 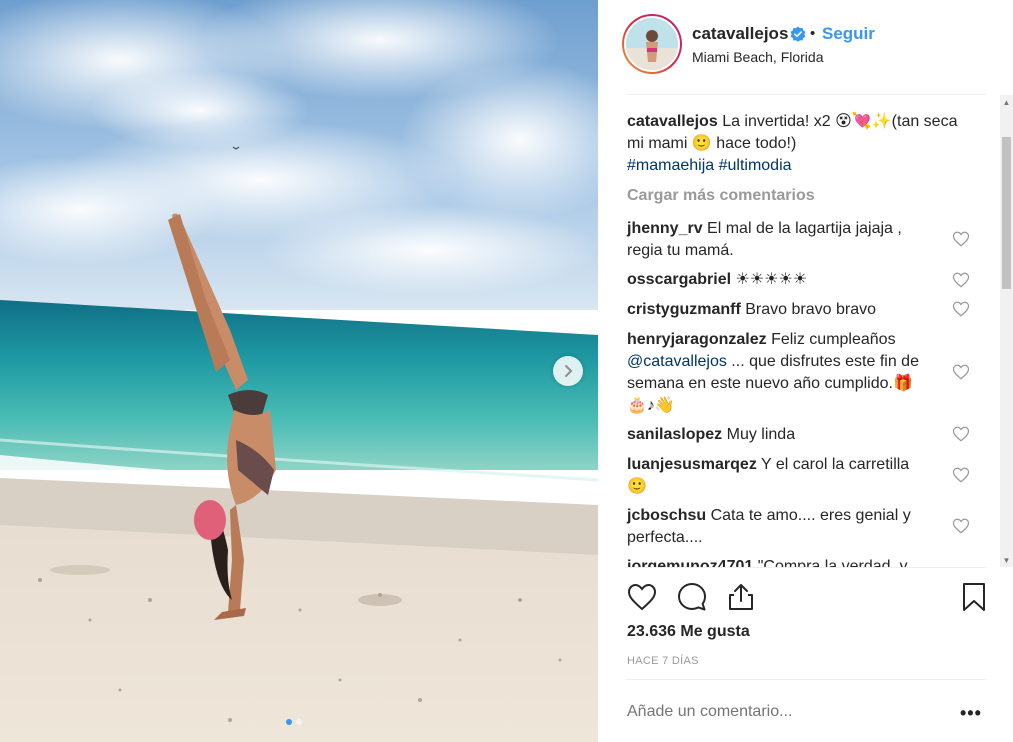 What do you see at coordinates (805, 597) in the screenshot?
I see `post-actions` at bounding box center [805, 597].